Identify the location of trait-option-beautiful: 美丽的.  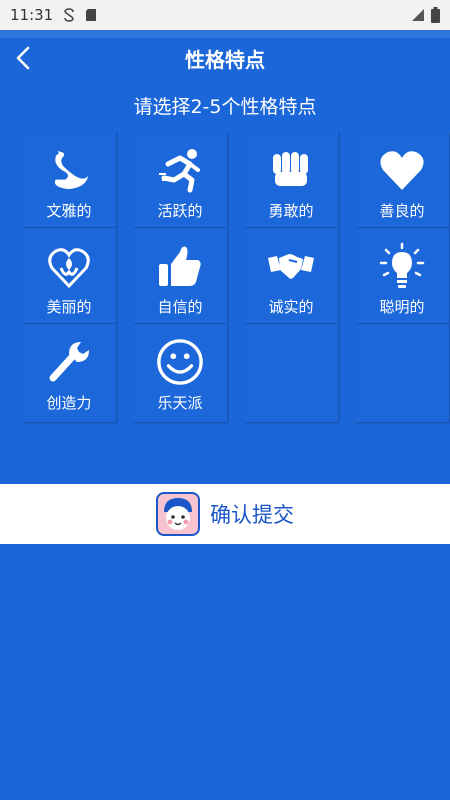
(69, 275).